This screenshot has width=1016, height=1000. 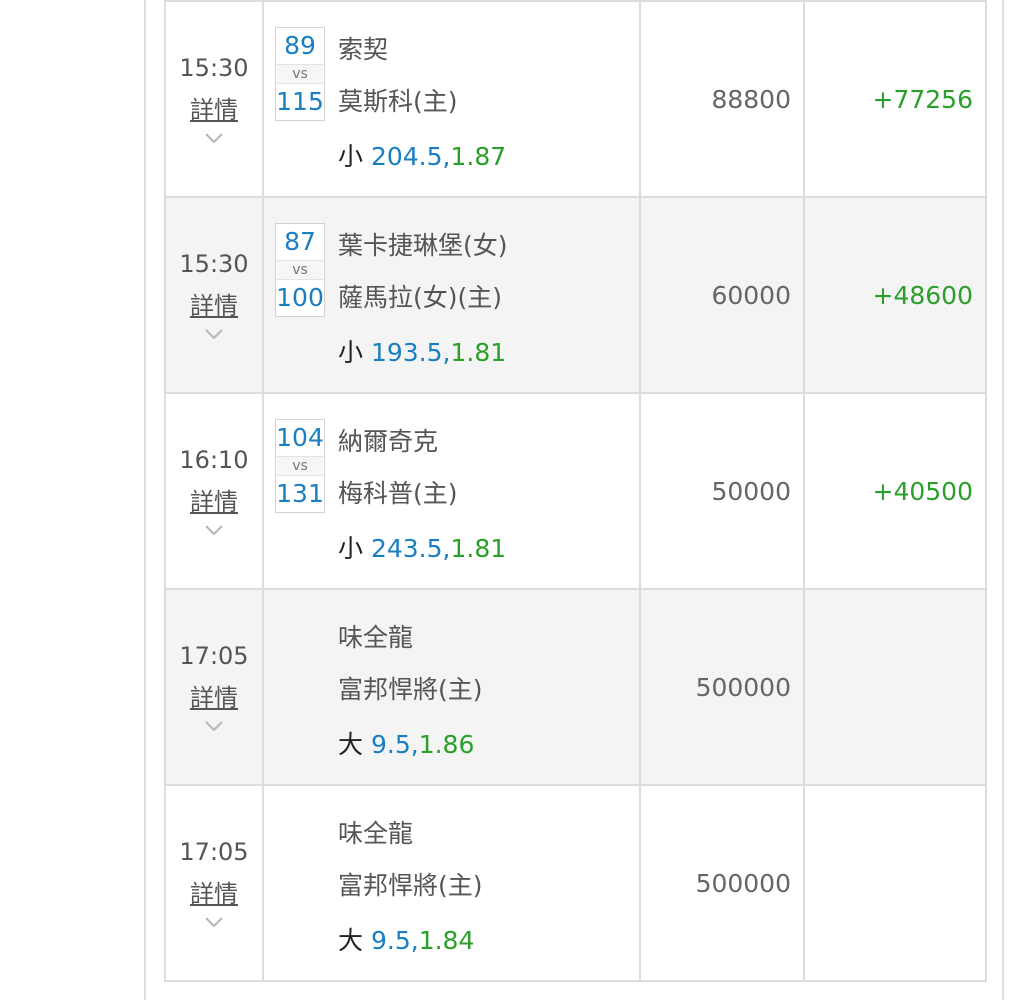 I want to click on bet-pick: 小 243.5,1.81, so click(x=422, y=549).